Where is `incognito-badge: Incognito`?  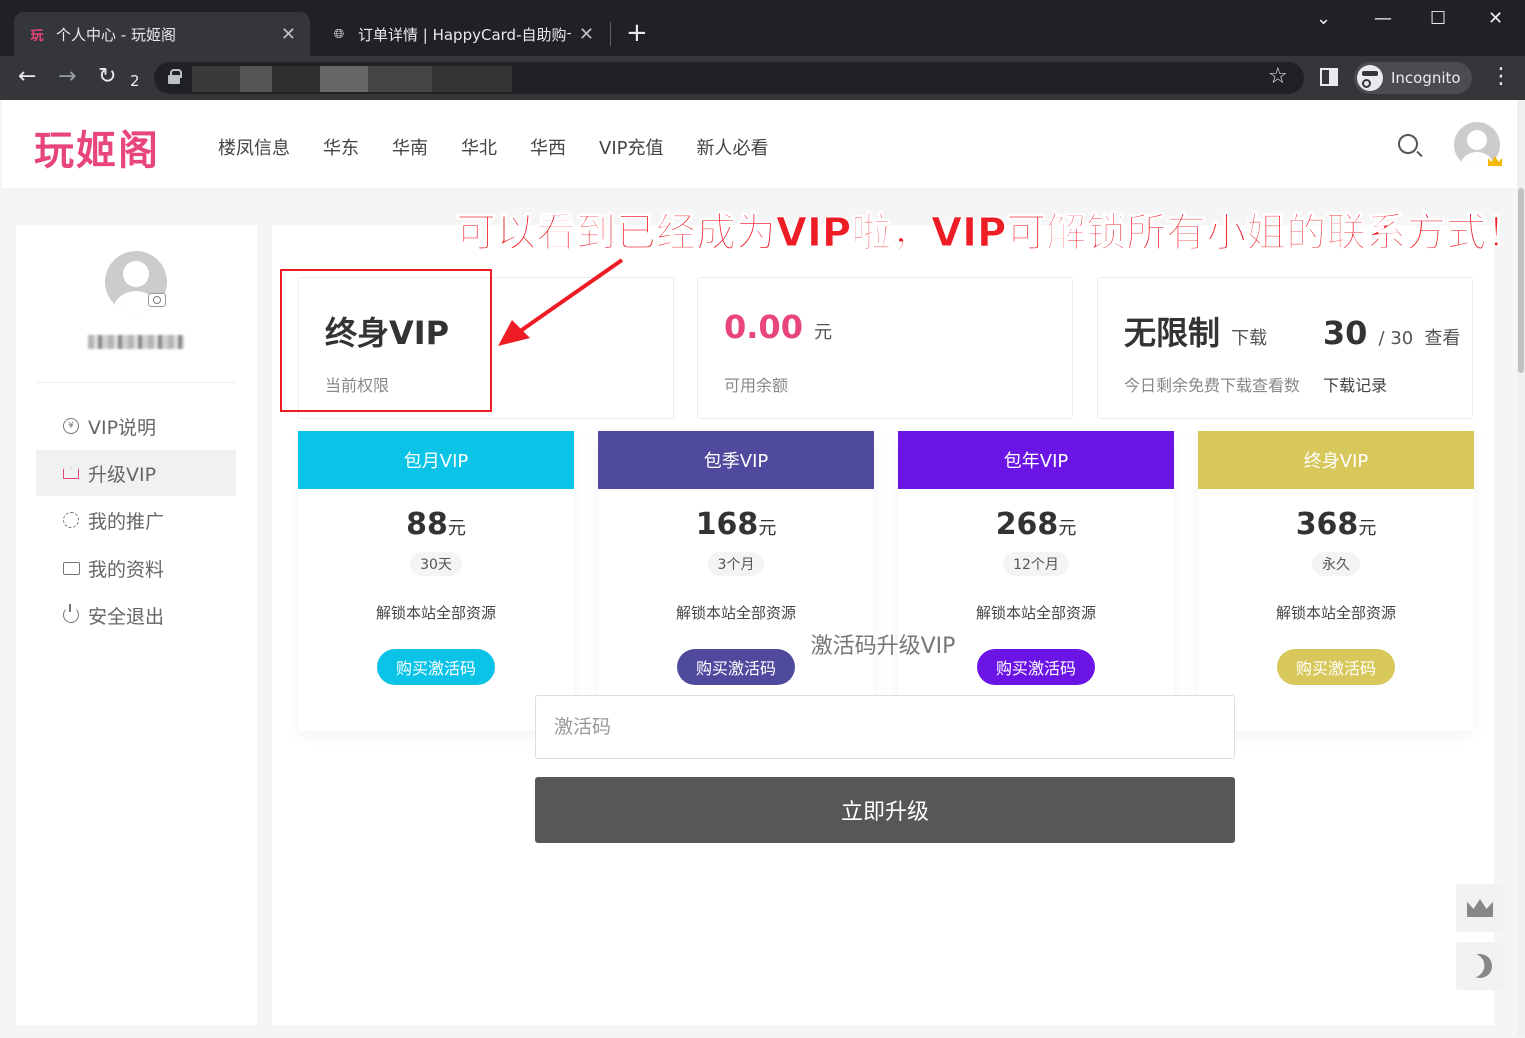 incognito-badge: Incognito is located at coordinates (1413, 78).